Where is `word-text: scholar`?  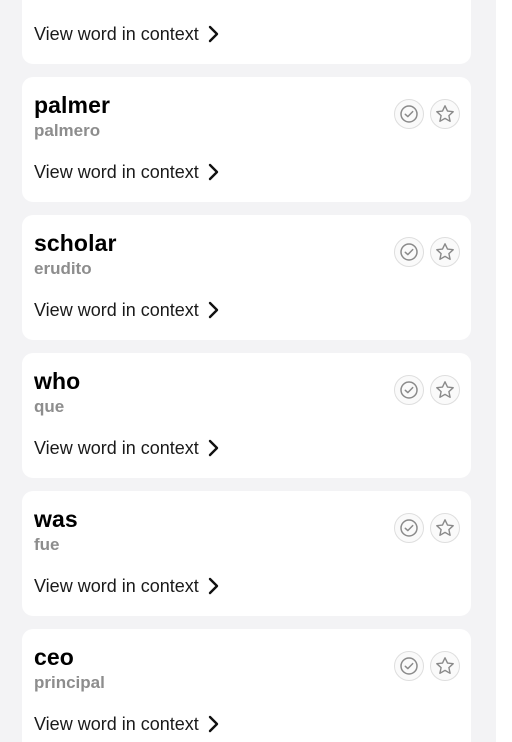 word-text: scholar is located at coordinates (75, 243).